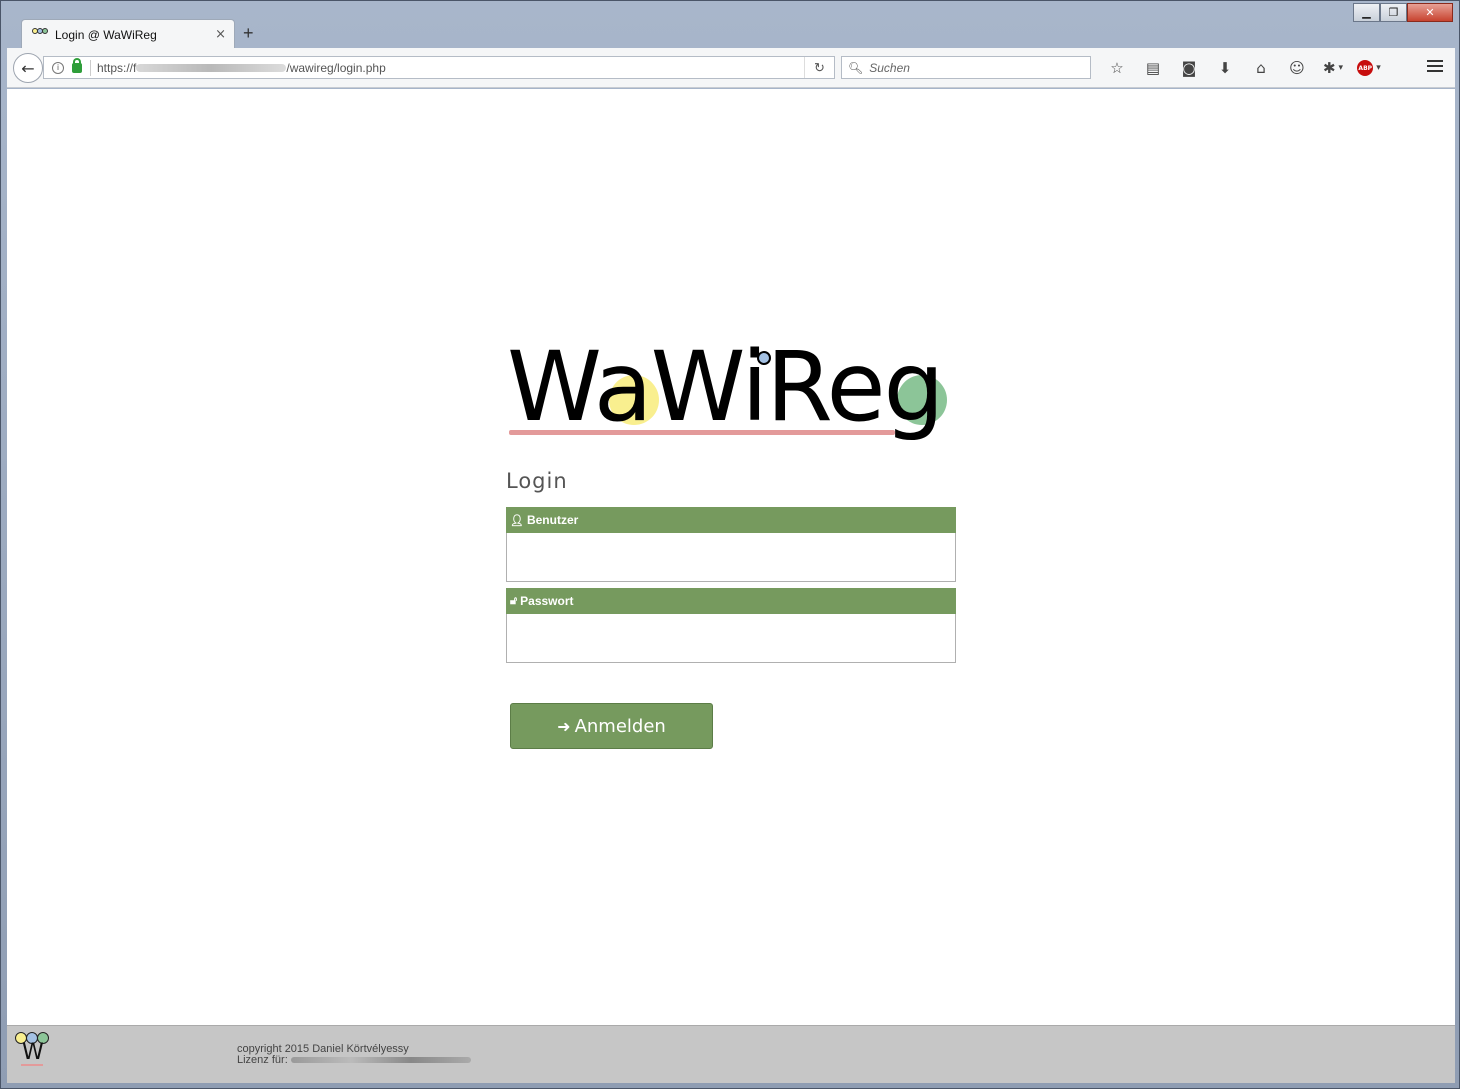  I want to click on maximize-button: ❐, so click(1393, 12).